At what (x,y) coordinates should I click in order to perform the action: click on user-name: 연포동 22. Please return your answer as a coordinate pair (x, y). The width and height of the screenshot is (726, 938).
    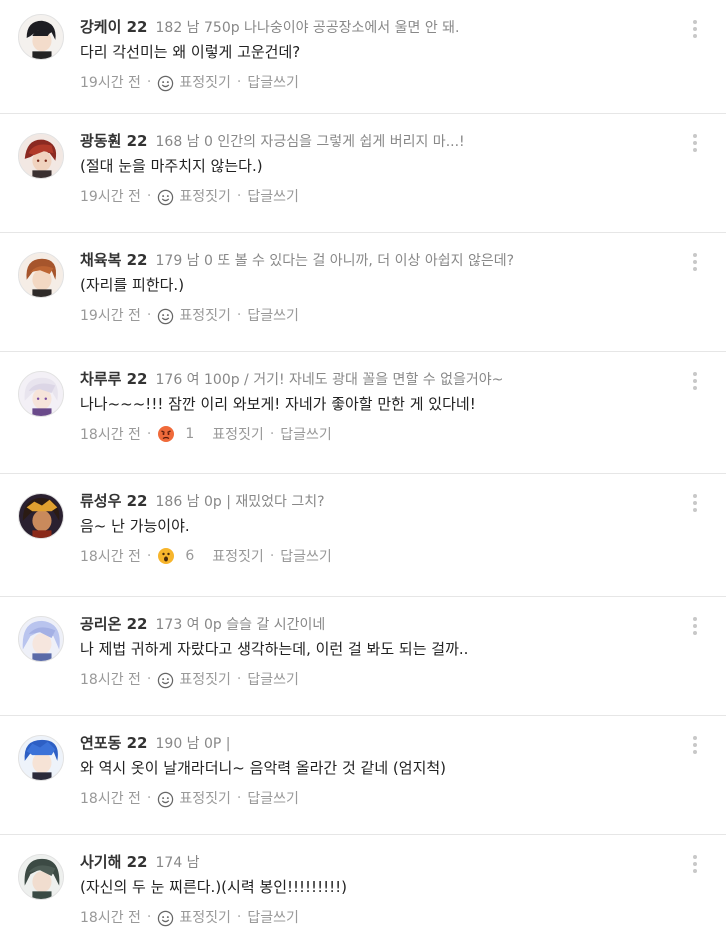
    Looking at the image, I should click on (114, 743).